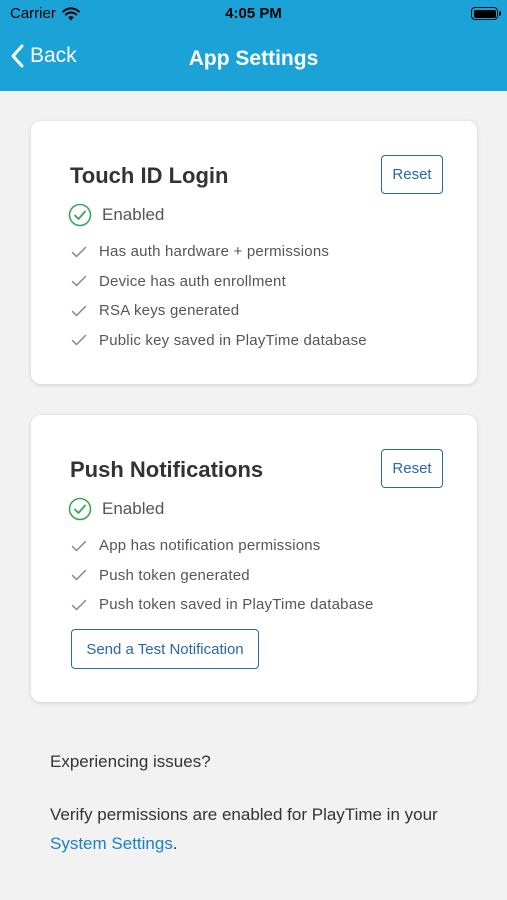 Image resolution: width=507 pixels, height=900 pixels. I want to click on check-item: Push token generated, so click(222, 576).